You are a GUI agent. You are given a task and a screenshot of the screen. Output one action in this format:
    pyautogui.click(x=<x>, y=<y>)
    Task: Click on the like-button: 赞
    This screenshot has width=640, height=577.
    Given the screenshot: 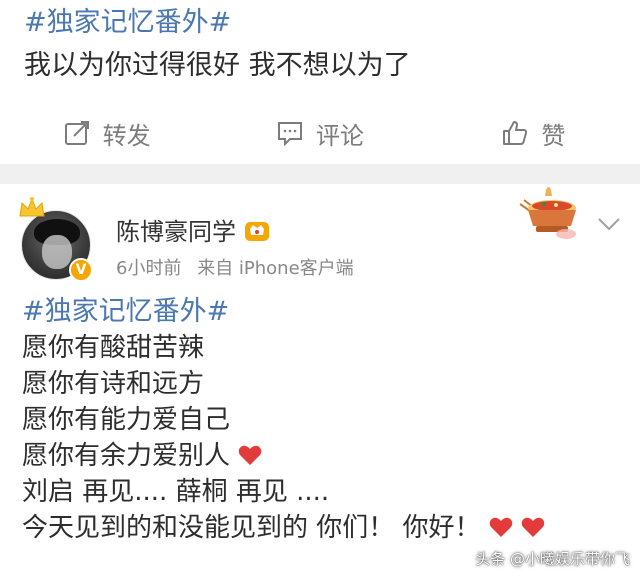 What is the action you would take?
    pyautogui.click(x=533, y=133)
    